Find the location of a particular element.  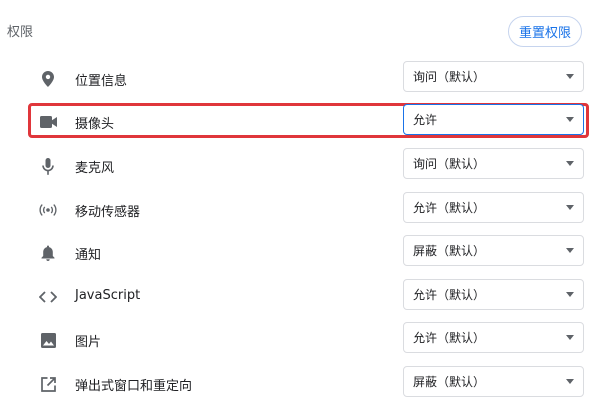

permission-label: JavaScript is located at coordinates (108, 295).